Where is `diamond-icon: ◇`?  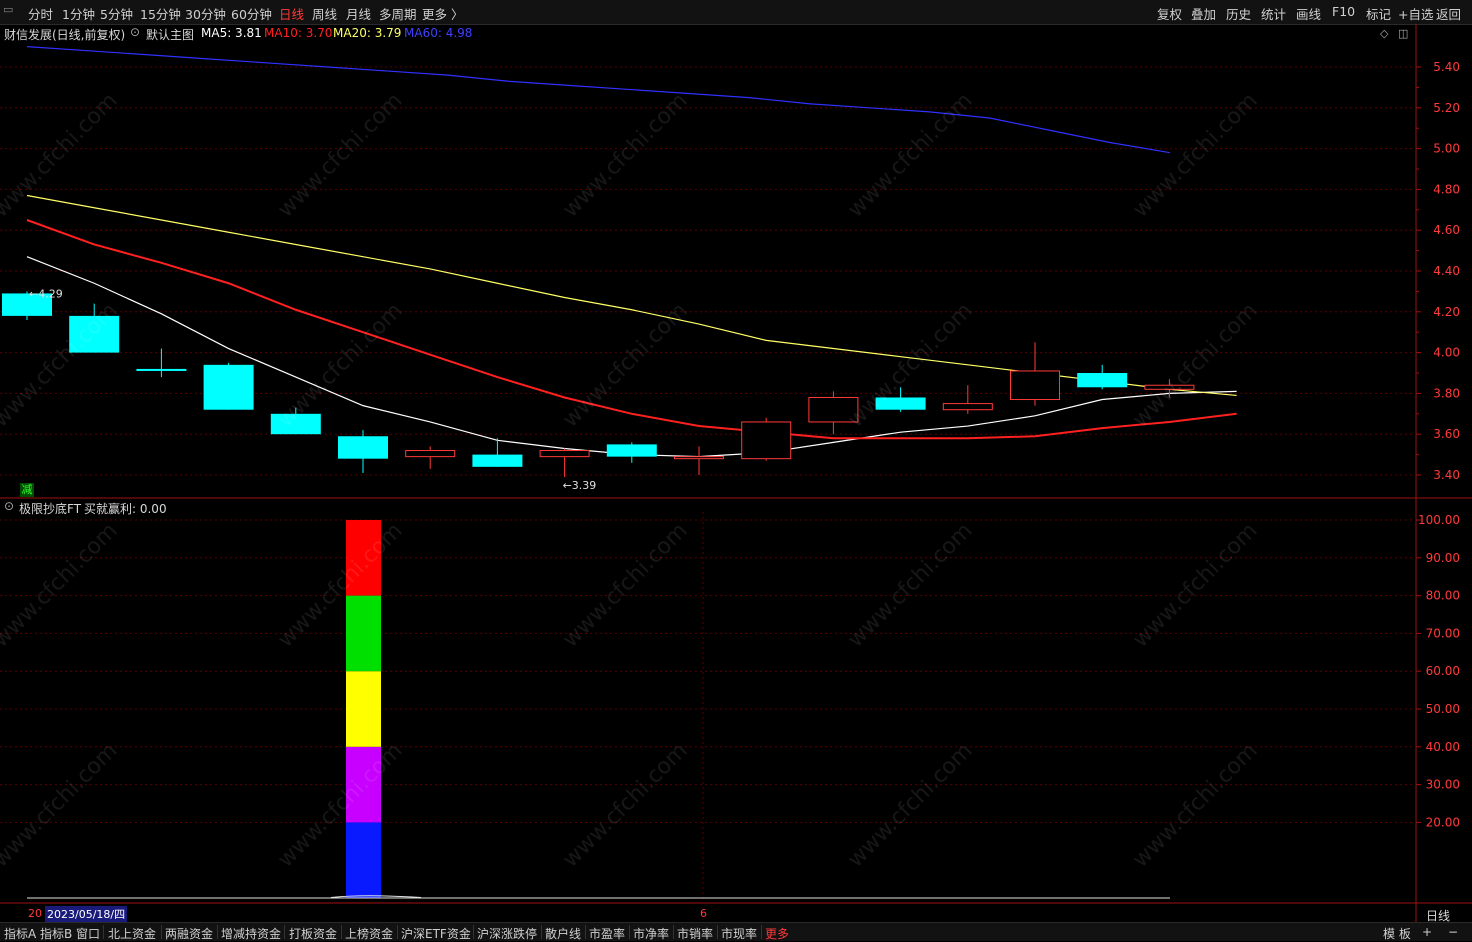 diamond-icon: ◇ is located at coordinates (1384, 33).